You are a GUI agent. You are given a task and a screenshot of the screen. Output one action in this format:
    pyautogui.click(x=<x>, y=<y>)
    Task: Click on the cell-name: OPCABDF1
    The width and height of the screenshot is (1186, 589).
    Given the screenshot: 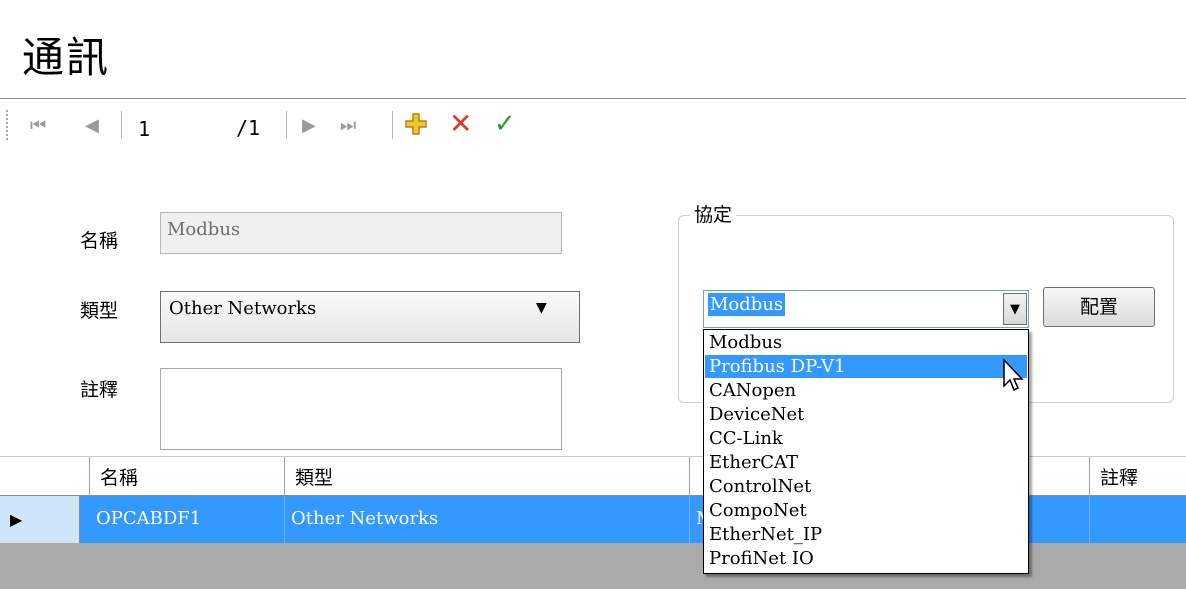 What is the action you would take?
    pyautogui.click(x=187, y=519)
    